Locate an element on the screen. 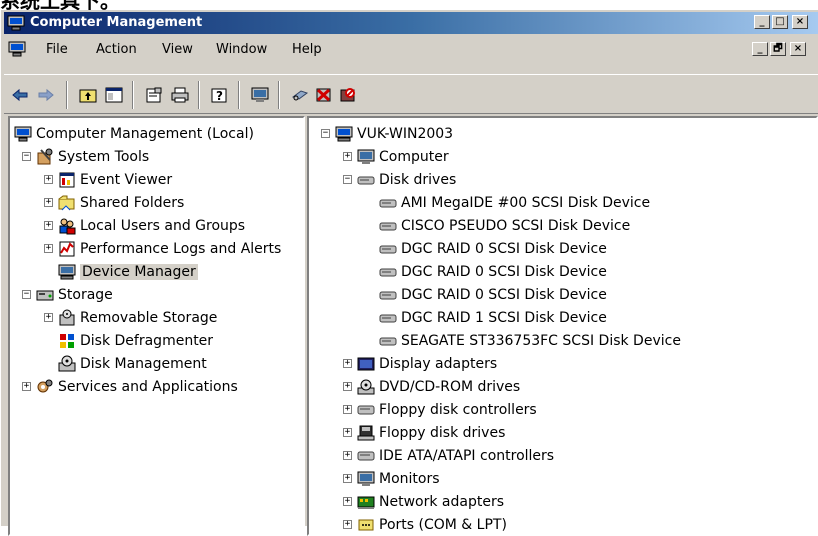 Image resolution: width=818 pixels, height=536 pixels. tree-node: SEAGATE ST336753FC SCSI Disk Device is located at coordinates (530, 340).